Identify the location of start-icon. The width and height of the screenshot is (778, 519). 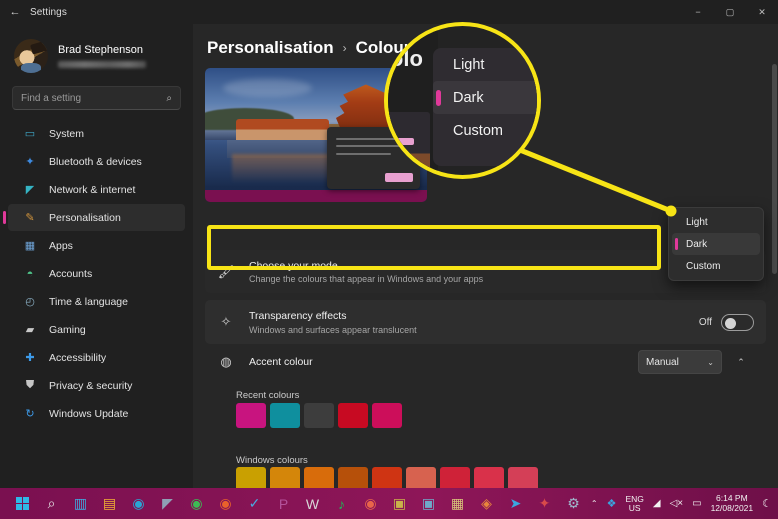
(22, 503).